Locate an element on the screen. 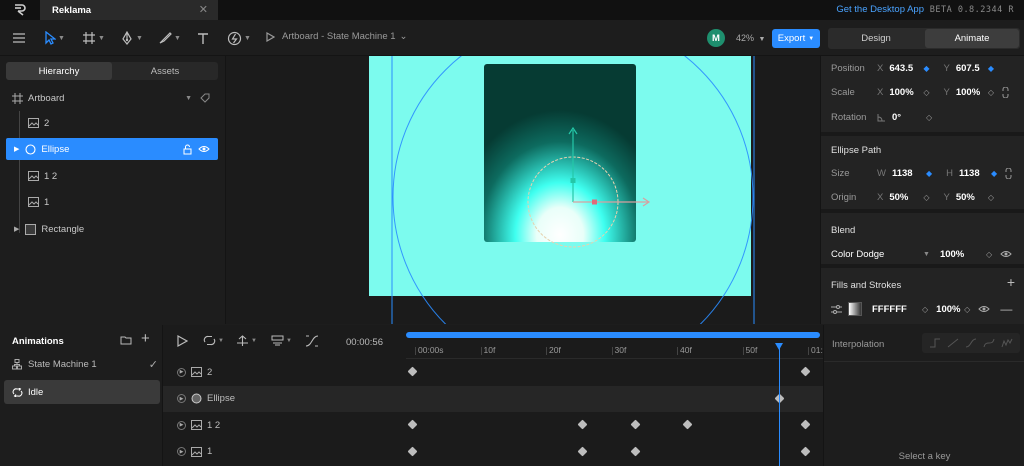  folder-icon is located at coordinates (126, 340).